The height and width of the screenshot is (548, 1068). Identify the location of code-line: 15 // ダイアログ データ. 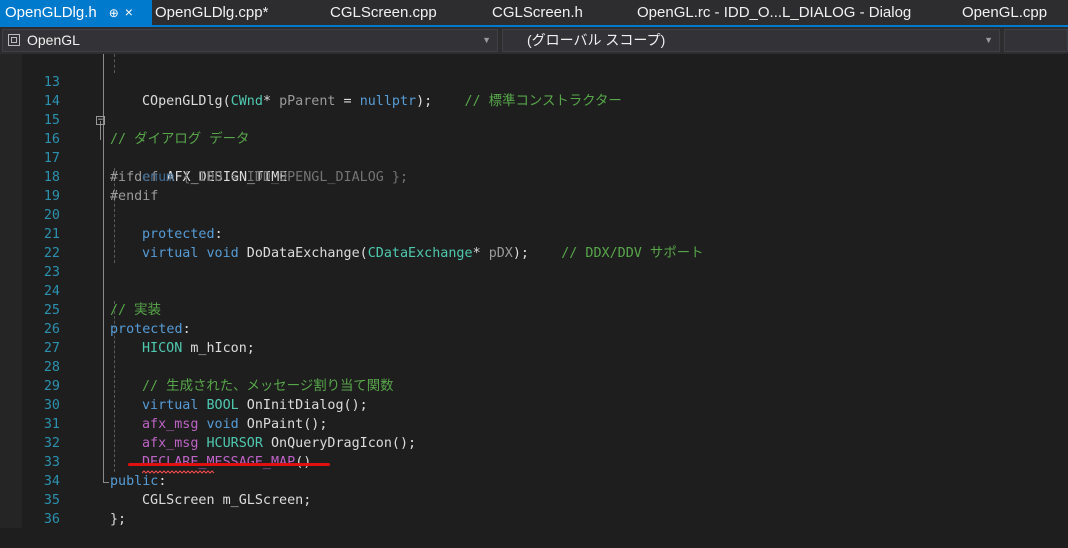
(545, 119).